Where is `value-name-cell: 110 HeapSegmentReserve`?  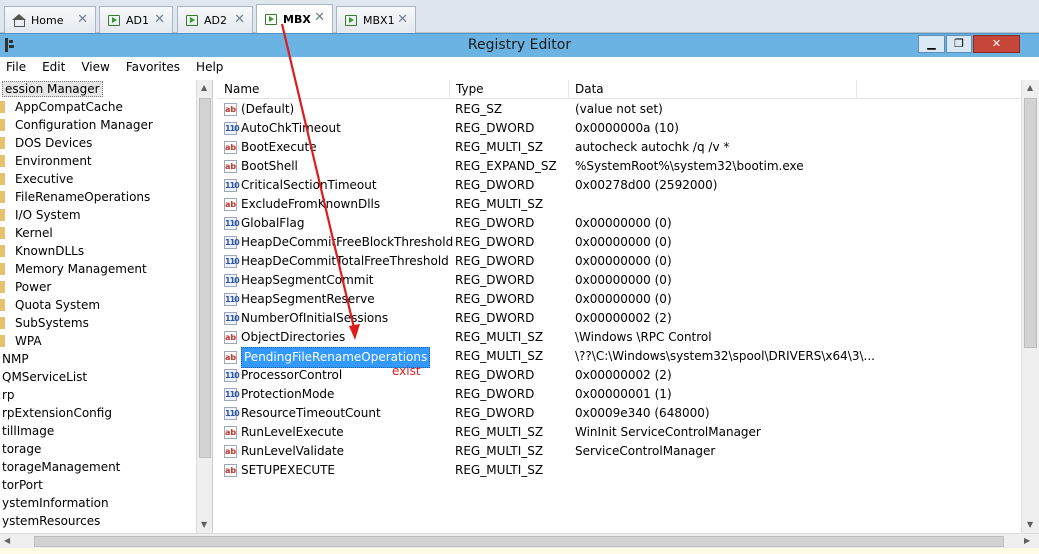
value-name-cell: 110 HeapSegmentReserve is located at coordinates (299, 299).